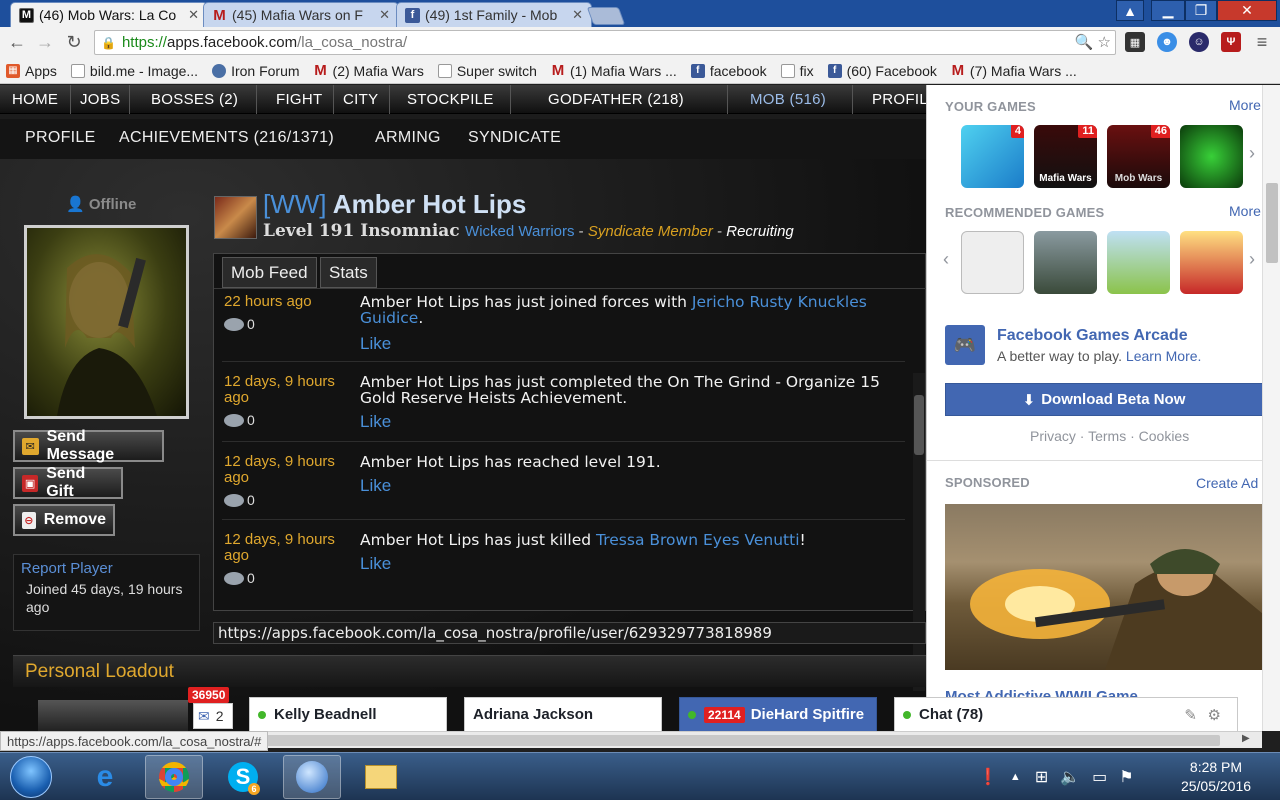 Image resolution: width=1280 pixels, height=800 pixels. What do you see at coordinates (31, 71) in the screenshot?
I see `bookmark-apps: ▦ Apps` at bounding box center [31, 71].